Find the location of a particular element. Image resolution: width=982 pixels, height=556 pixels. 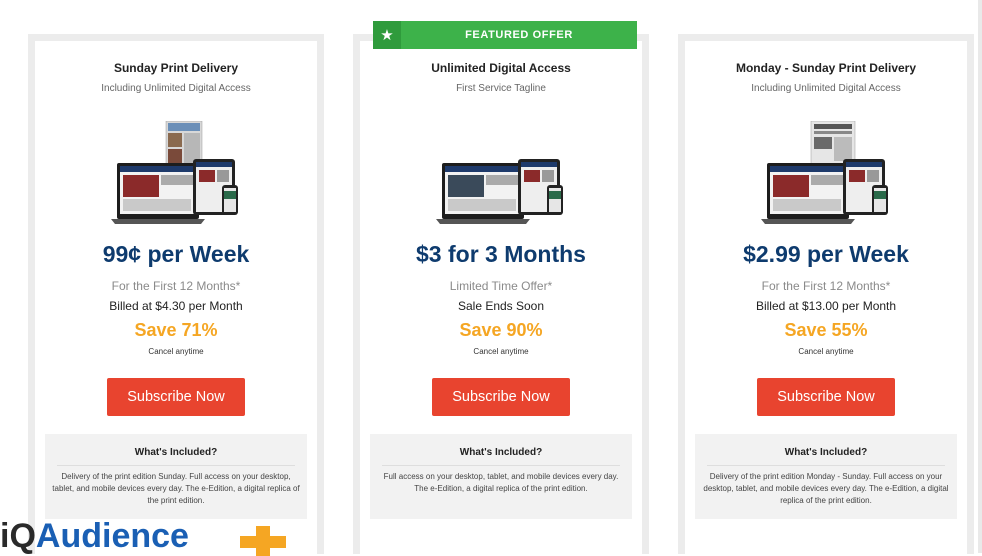

iq-audience-logo: iQAudience is located at coordinates (143, 536).